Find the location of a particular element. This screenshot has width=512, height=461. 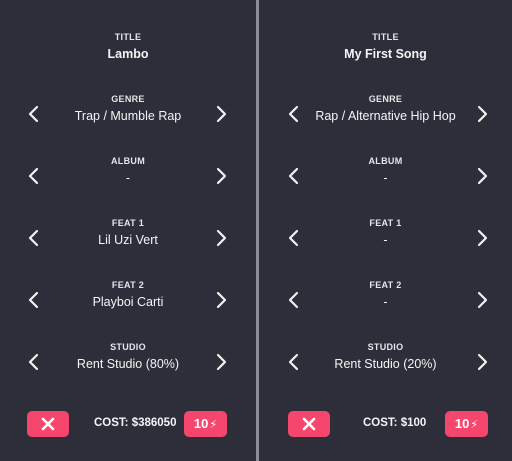

cost-label: COST: $386050 is located at coordinates (135, 423).